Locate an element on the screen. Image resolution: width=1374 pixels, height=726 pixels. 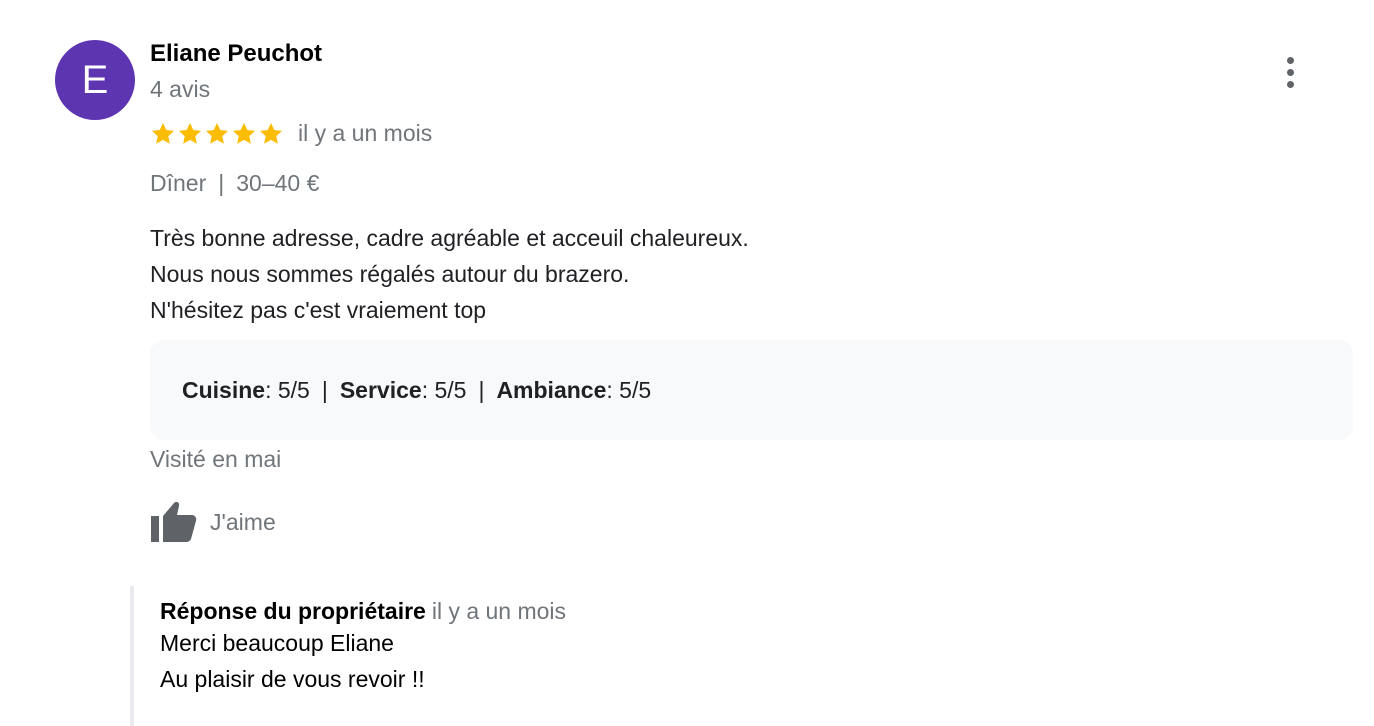
like-label: J'aime is located at coordinates (243, 521).